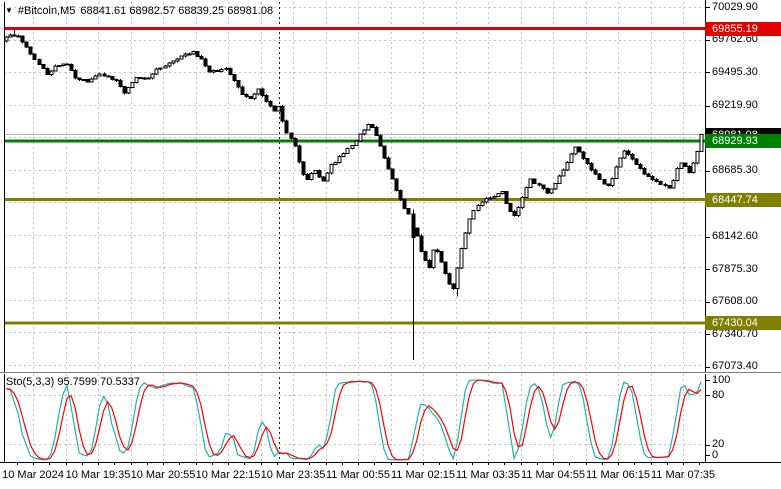  I want to click on time-axis-label: 11 Mar 00:55, so click(358, 475).